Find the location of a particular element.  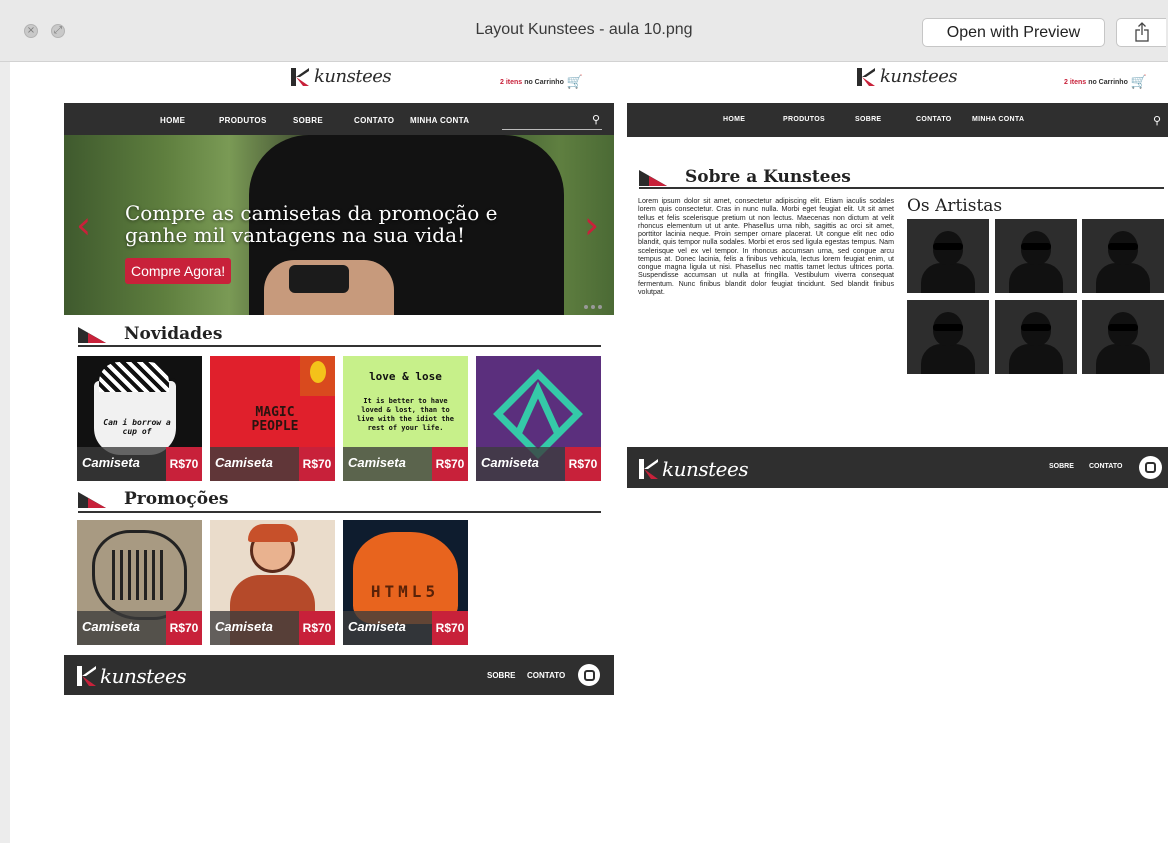

product-card: HTML5 Camiseta R$70 is located at coordinates (405, 582).